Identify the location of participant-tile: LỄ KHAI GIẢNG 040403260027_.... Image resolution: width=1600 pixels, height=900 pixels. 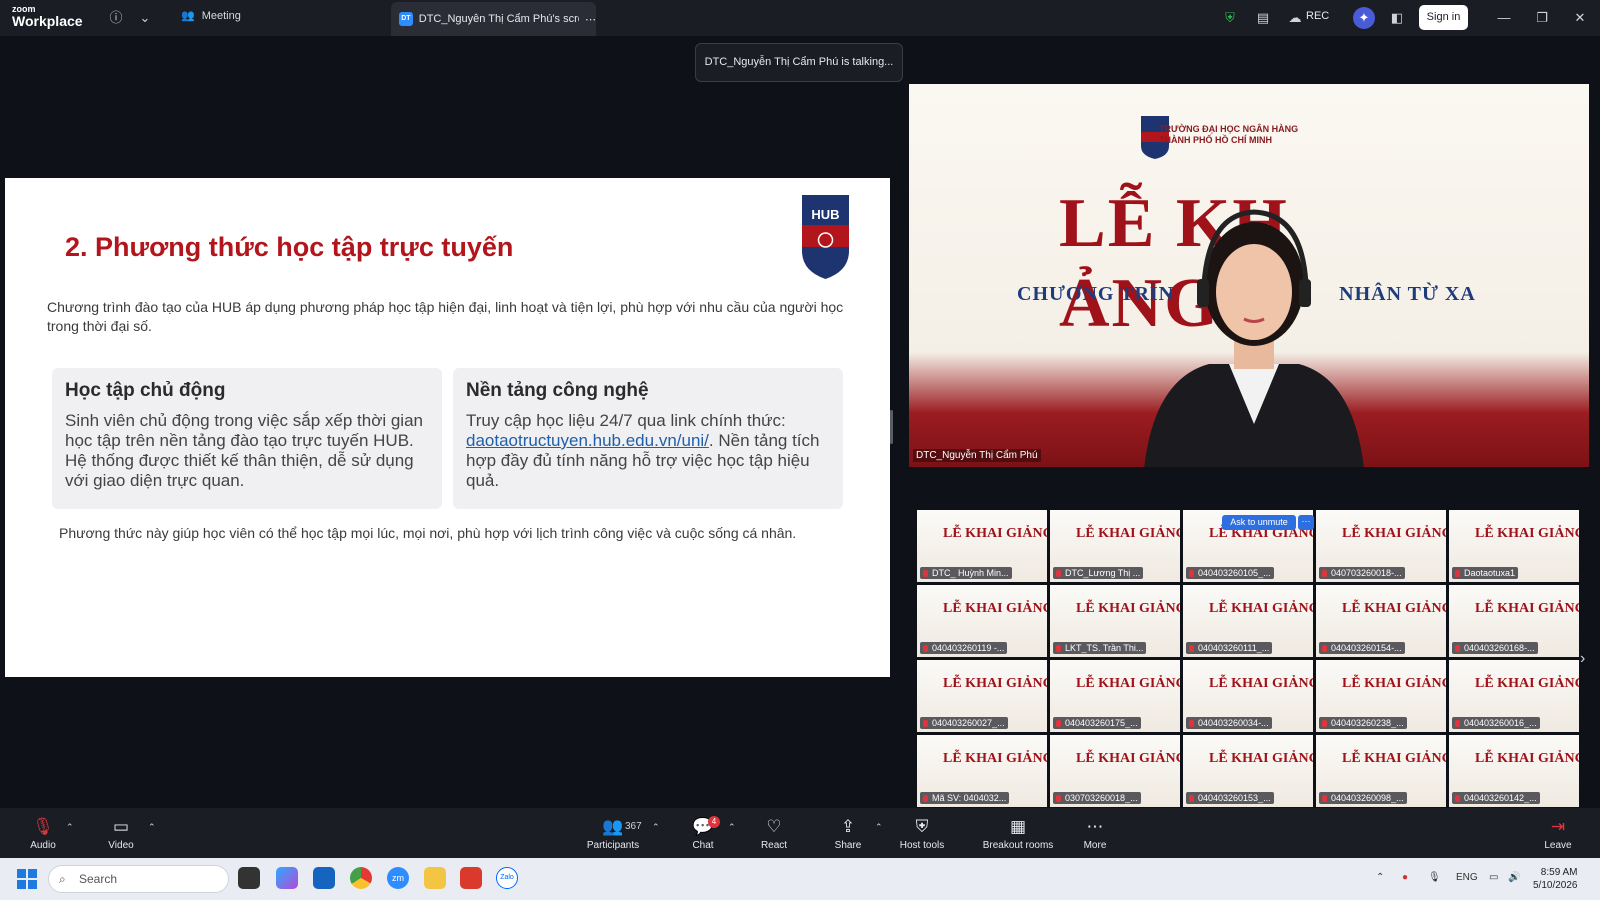
(982, 696).